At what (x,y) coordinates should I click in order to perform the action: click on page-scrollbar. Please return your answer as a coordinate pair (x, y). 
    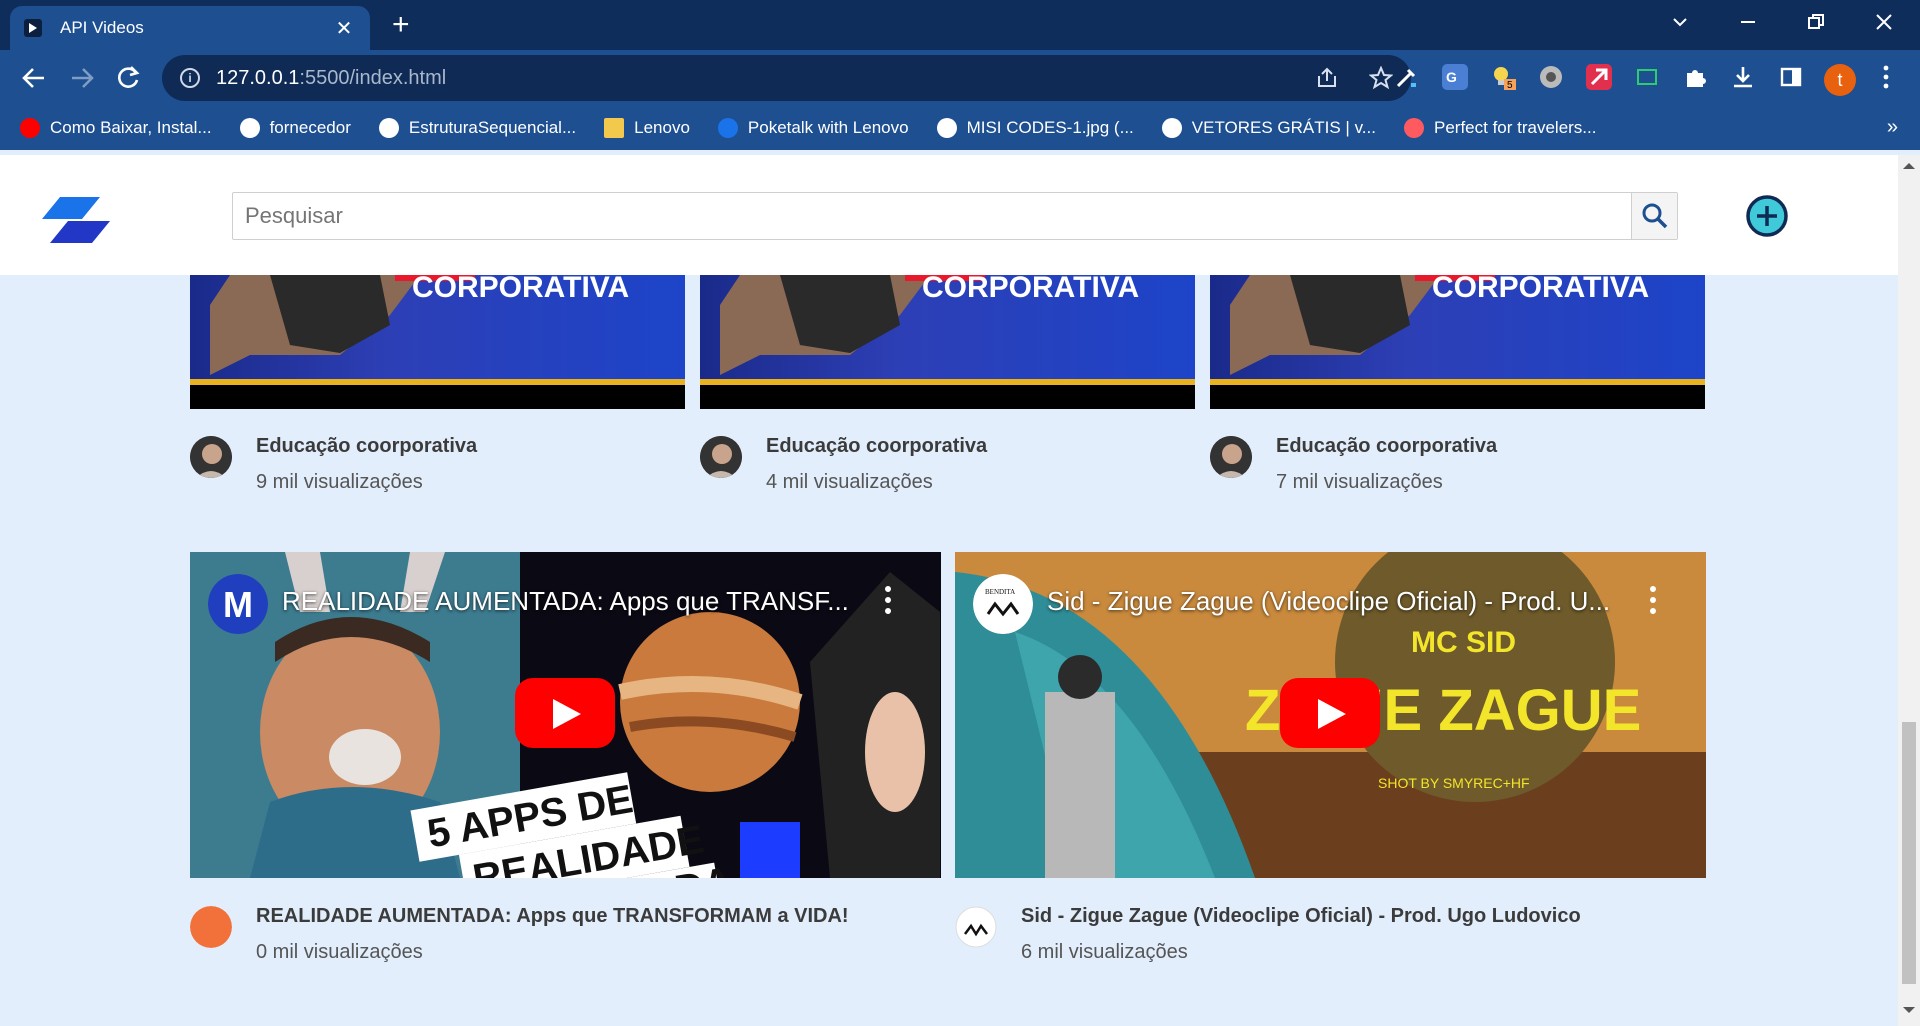
    Looking at the image, I should click on (1909, 590).